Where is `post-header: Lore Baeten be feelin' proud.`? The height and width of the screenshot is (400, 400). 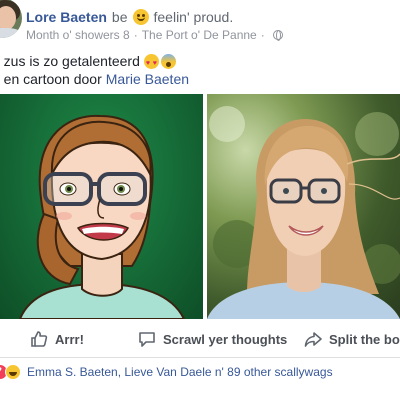 post-header: Lore Baeten be feelin' proud. is located at coordinates (129, 17).